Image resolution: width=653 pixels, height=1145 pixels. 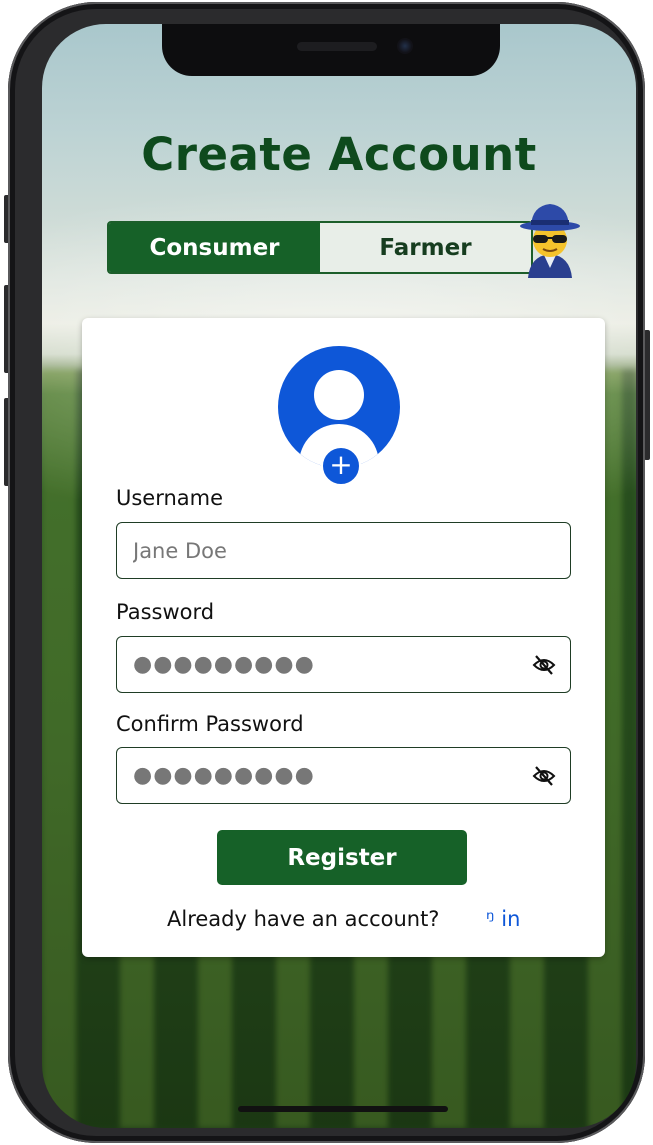 I want to click on speaker-grille, so click(x=337, y=46).